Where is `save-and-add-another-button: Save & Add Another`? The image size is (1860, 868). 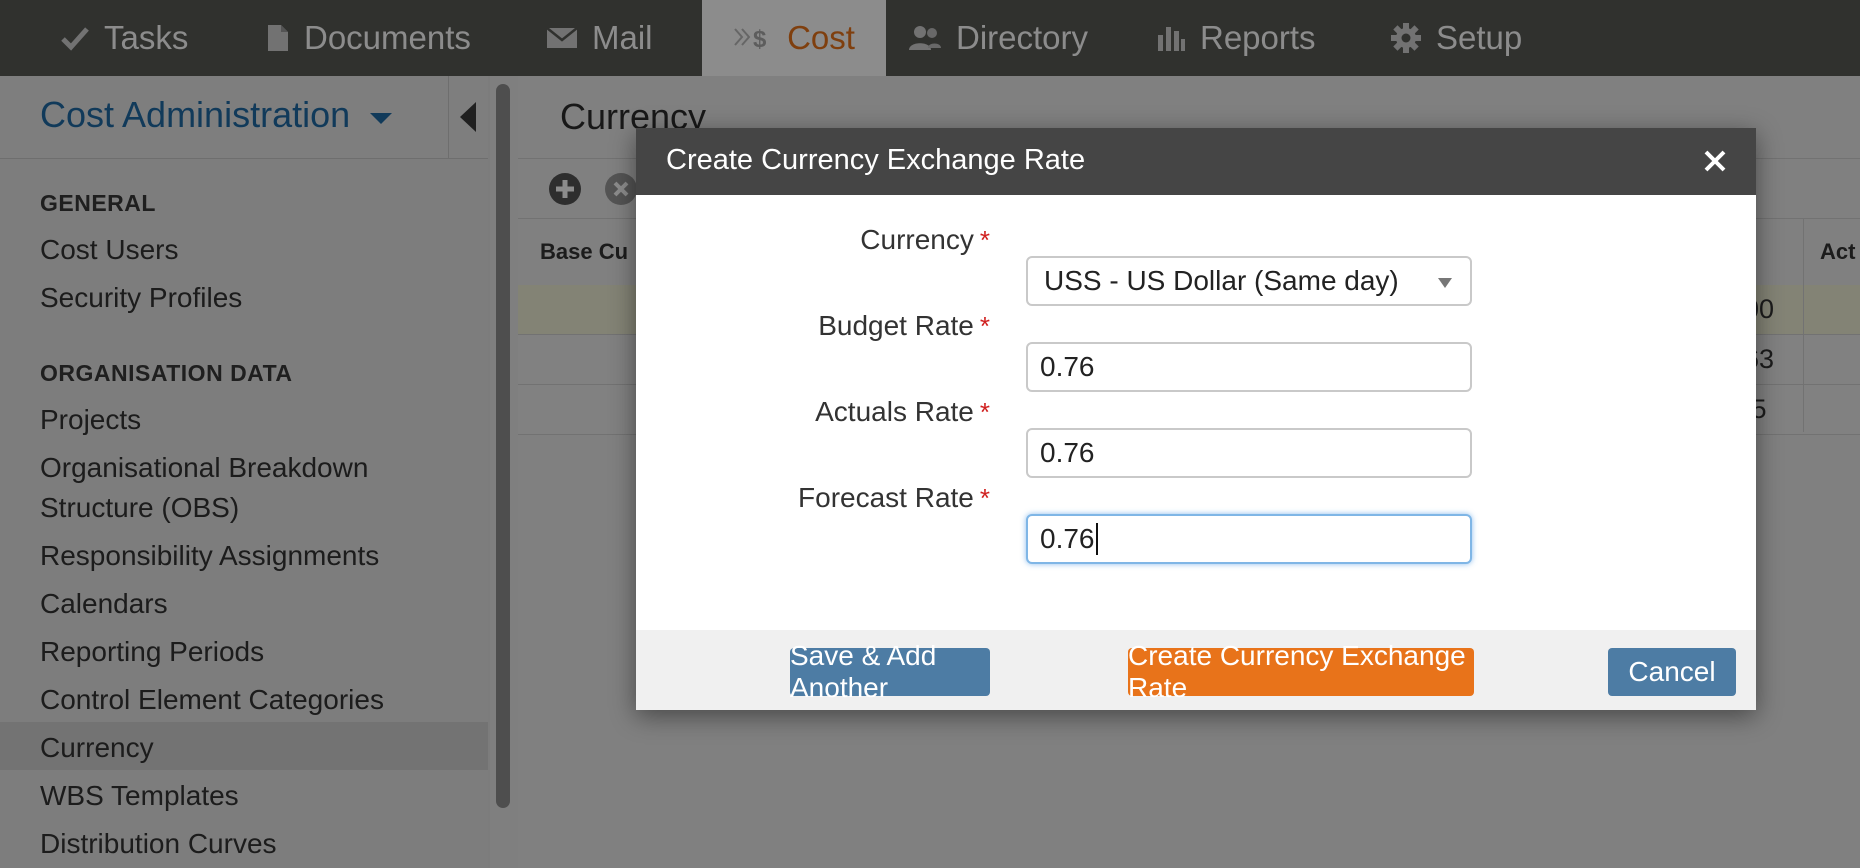 save-and-add-another-button: Save & Add Another is located at coordinates (890, 671).